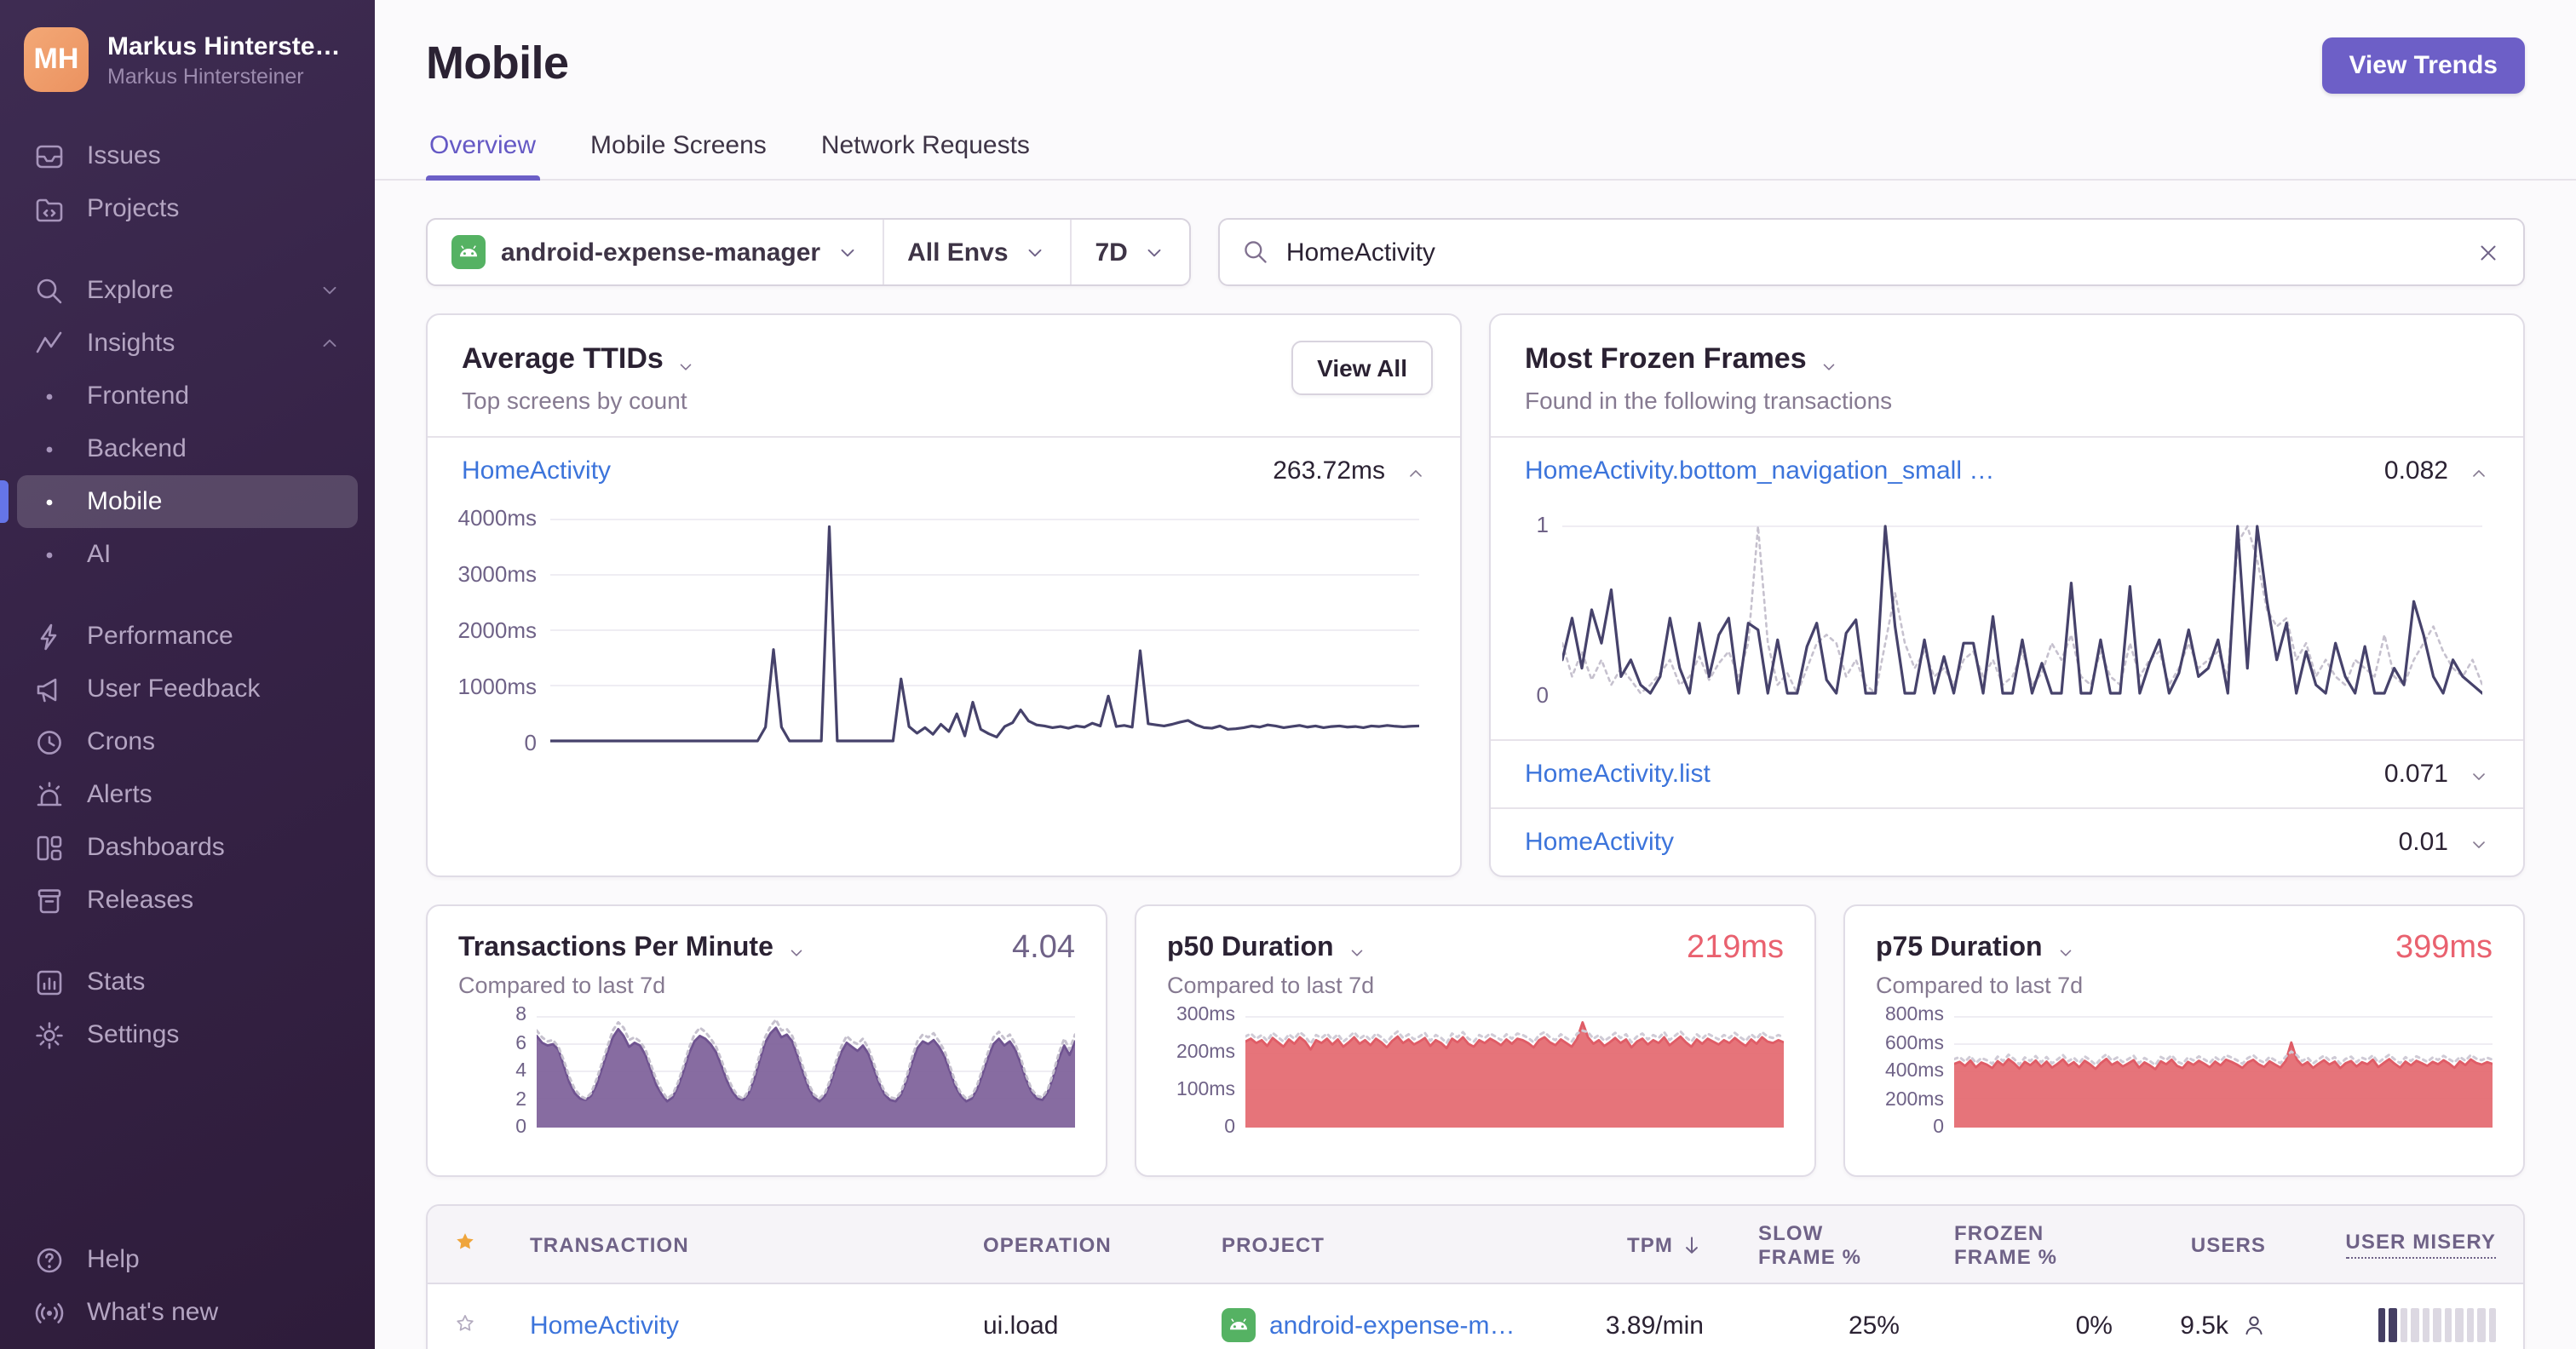 The image size is (2576, 1349). Describe the element at coordinates (521, 1071) in the screenshot. I see `y-axis: 86420` at that location.